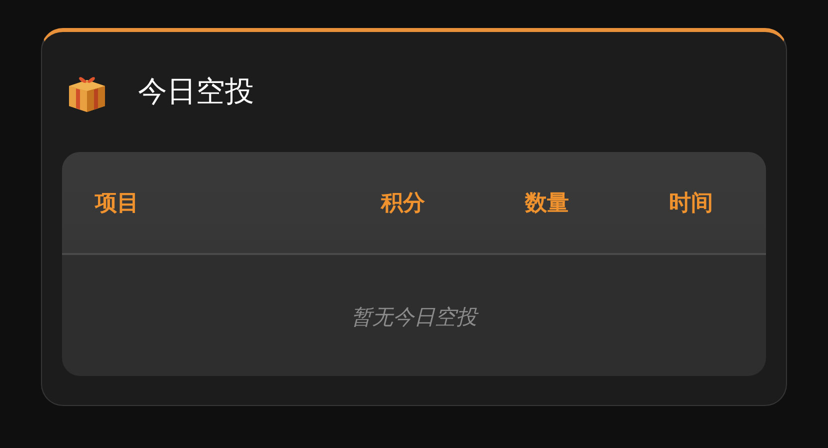 The height and width of the screenshot is (448, 828). I want to click on column-header: 时间, so click(691, 204).